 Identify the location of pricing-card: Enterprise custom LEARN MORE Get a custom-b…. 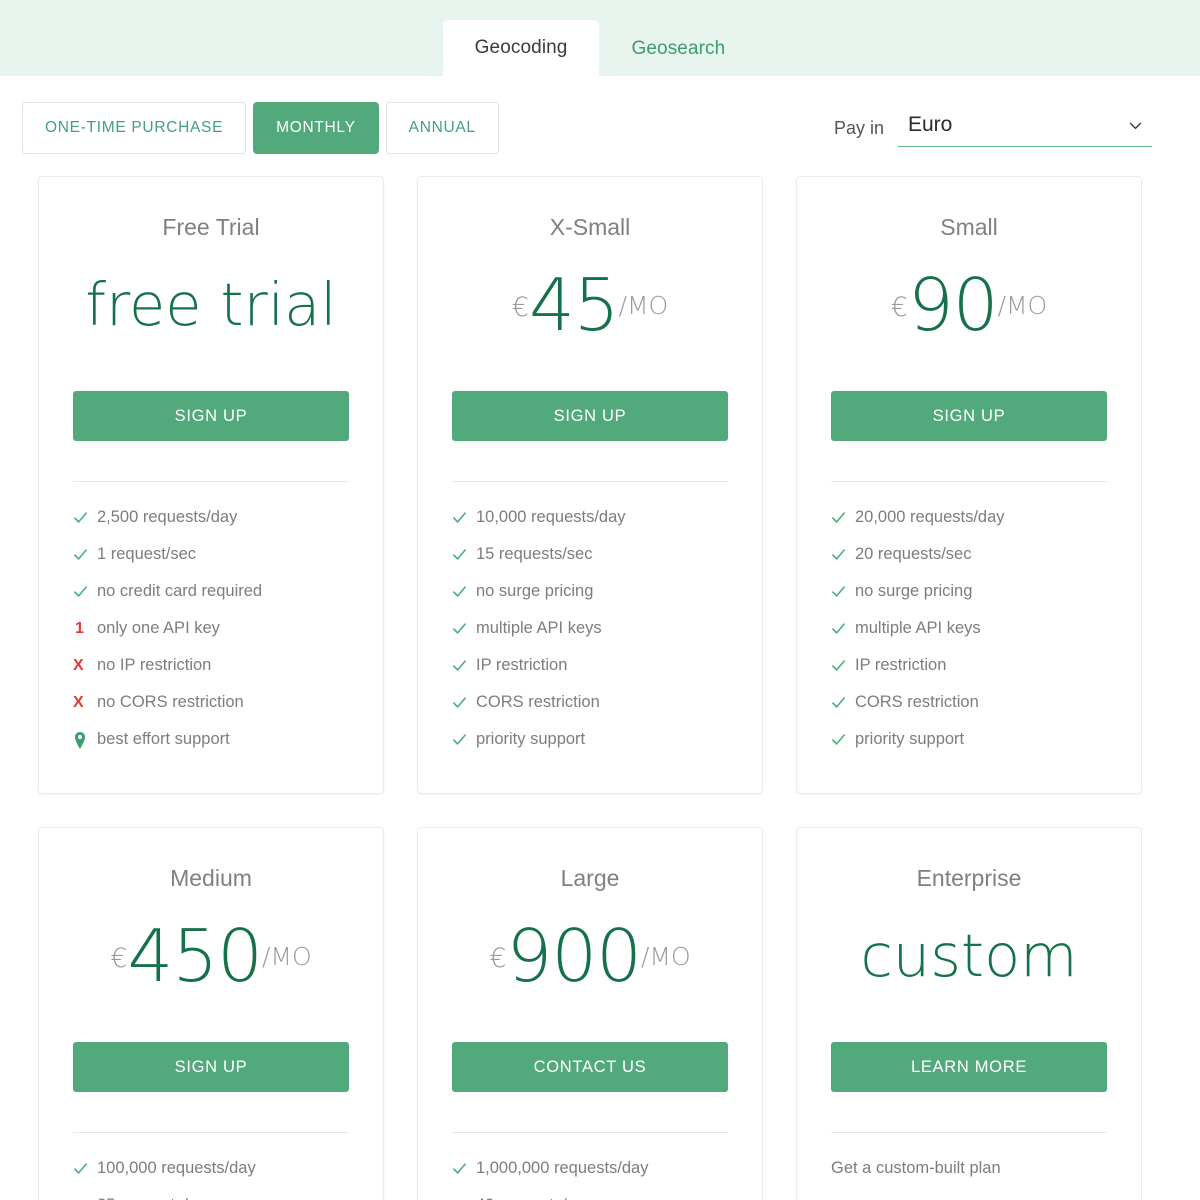
(969, 1013).